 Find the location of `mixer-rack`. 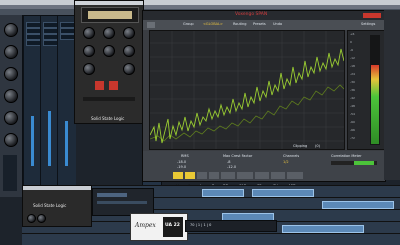

mixer-rack is located at coordinates (49, 101).